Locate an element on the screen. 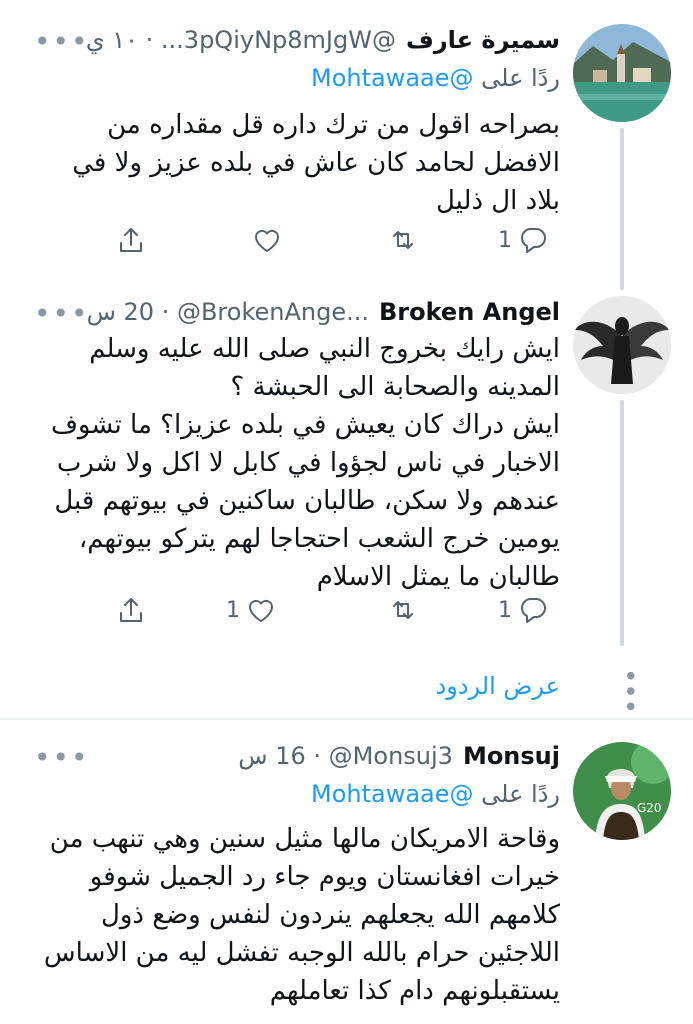 This screenshot has width=693, height=1024. user-handle: @Monsuj3 is located at coordinates (391, 756).